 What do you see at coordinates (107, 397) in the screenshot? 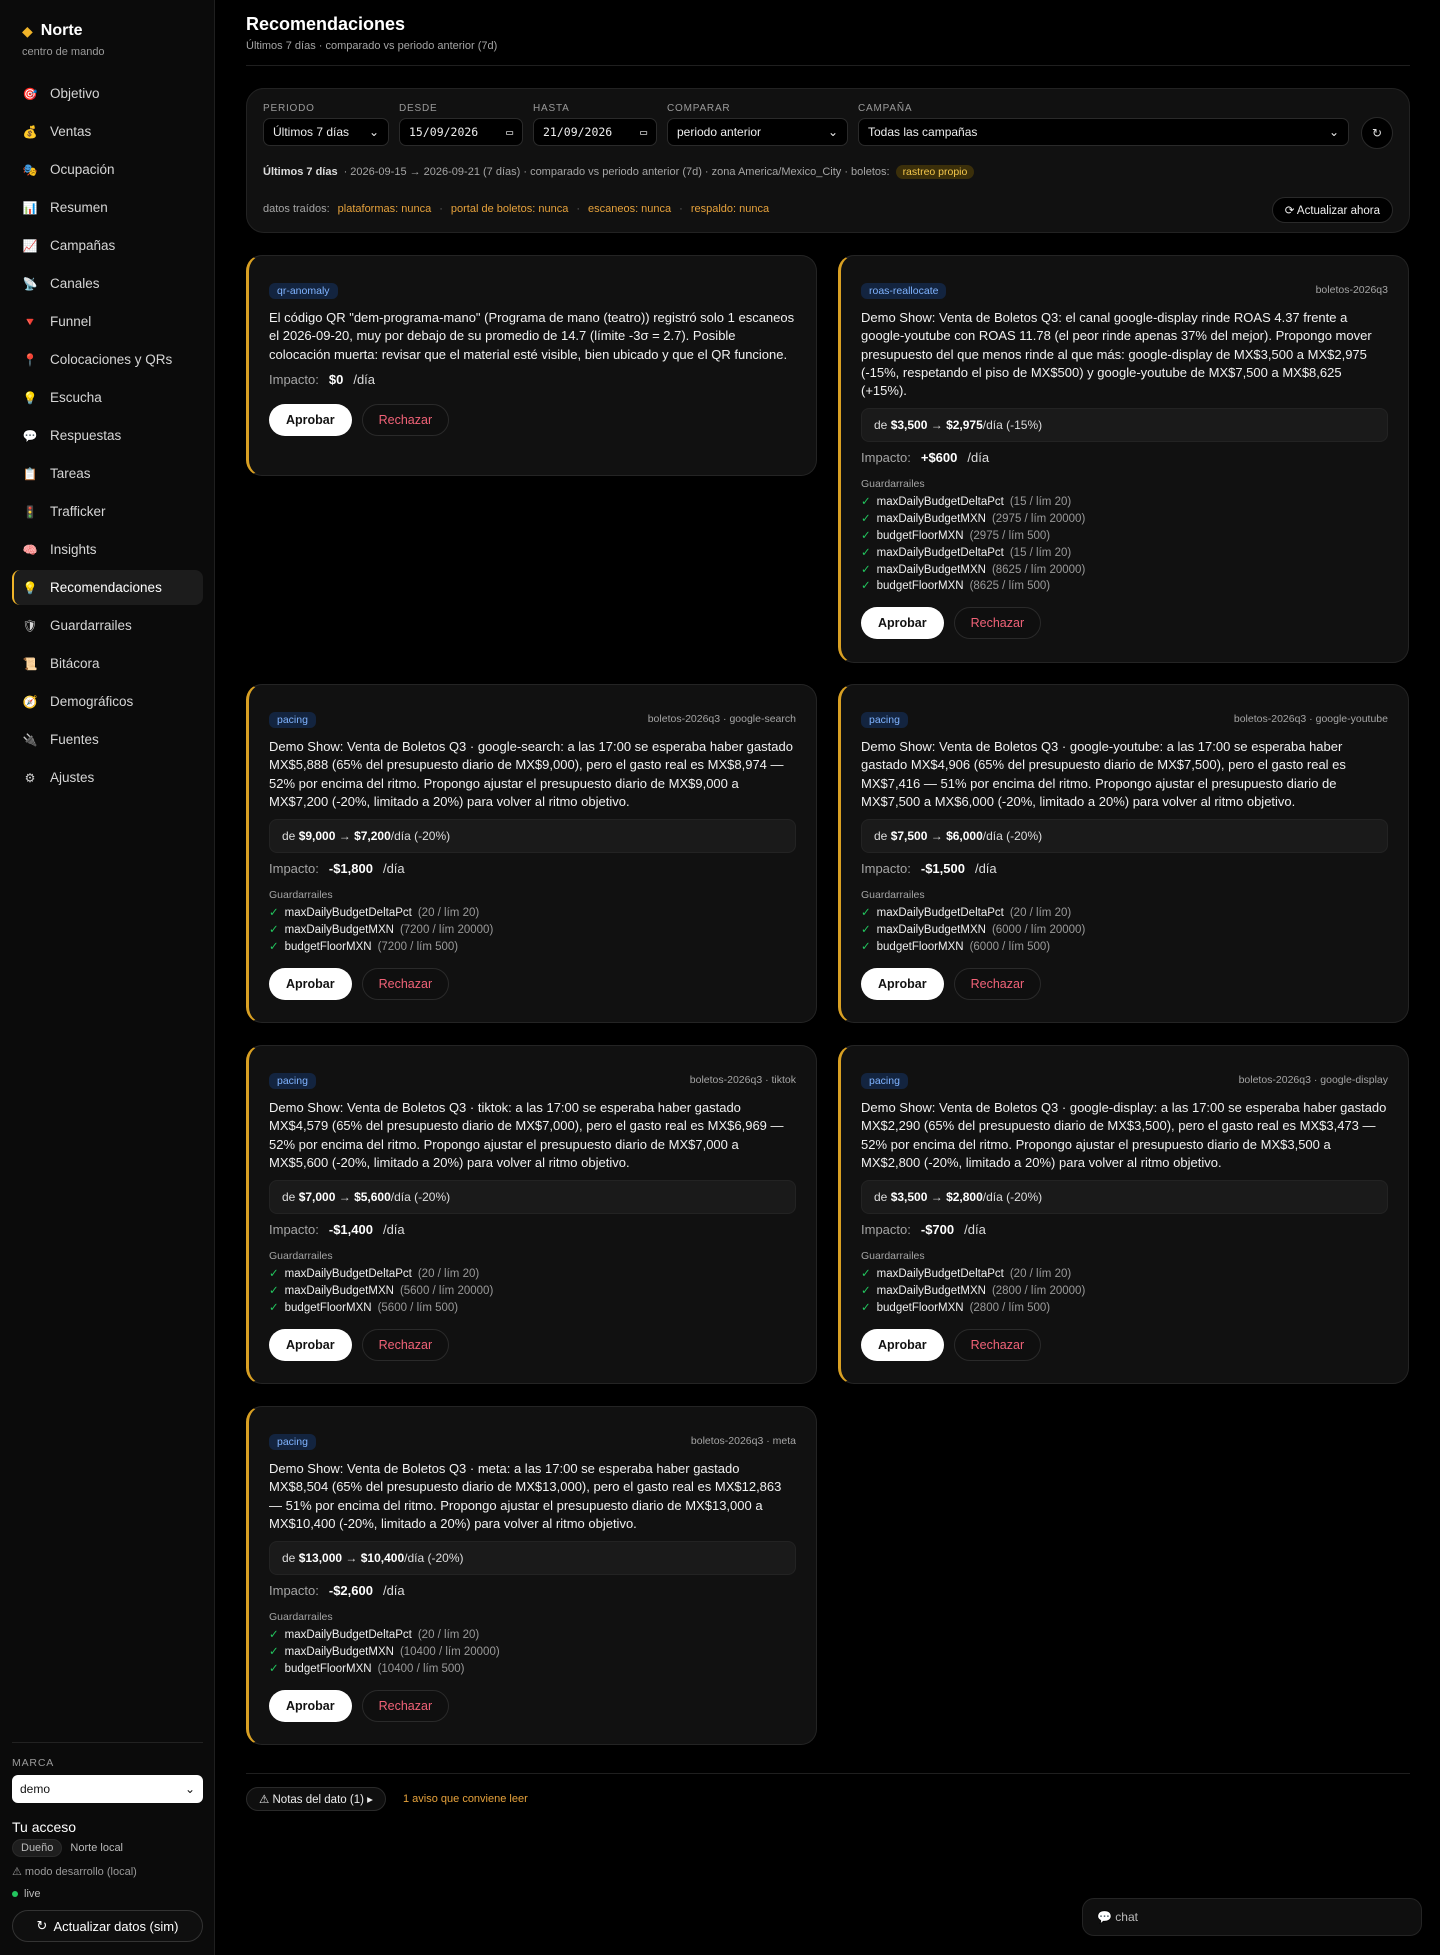
I see `sidebar-item-escucha: 💡 Escucha` at bounding box center [107, 397].